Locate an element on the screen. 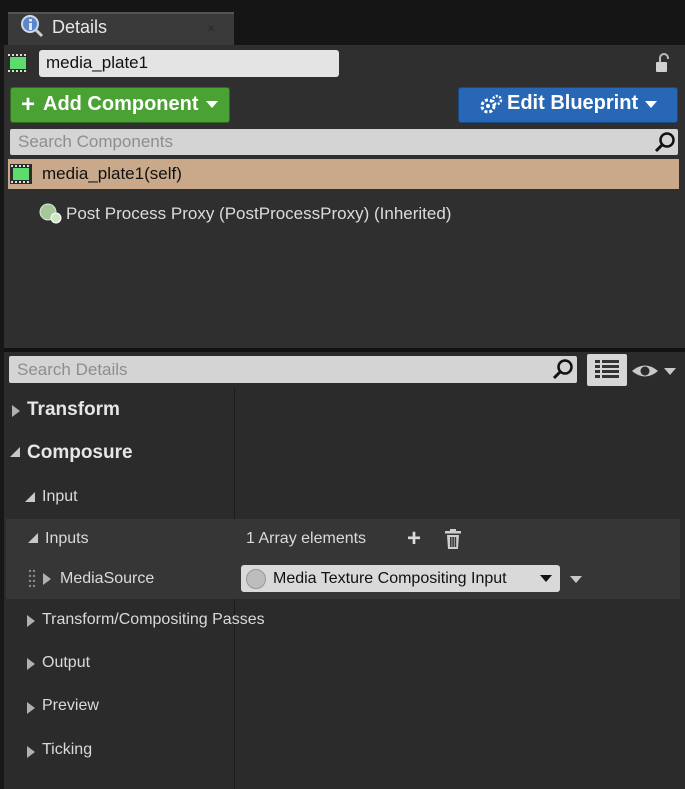 The width and height of the screenshot is (685, 789). asset-thumbnail-icon is located at coordinates (256, 579).